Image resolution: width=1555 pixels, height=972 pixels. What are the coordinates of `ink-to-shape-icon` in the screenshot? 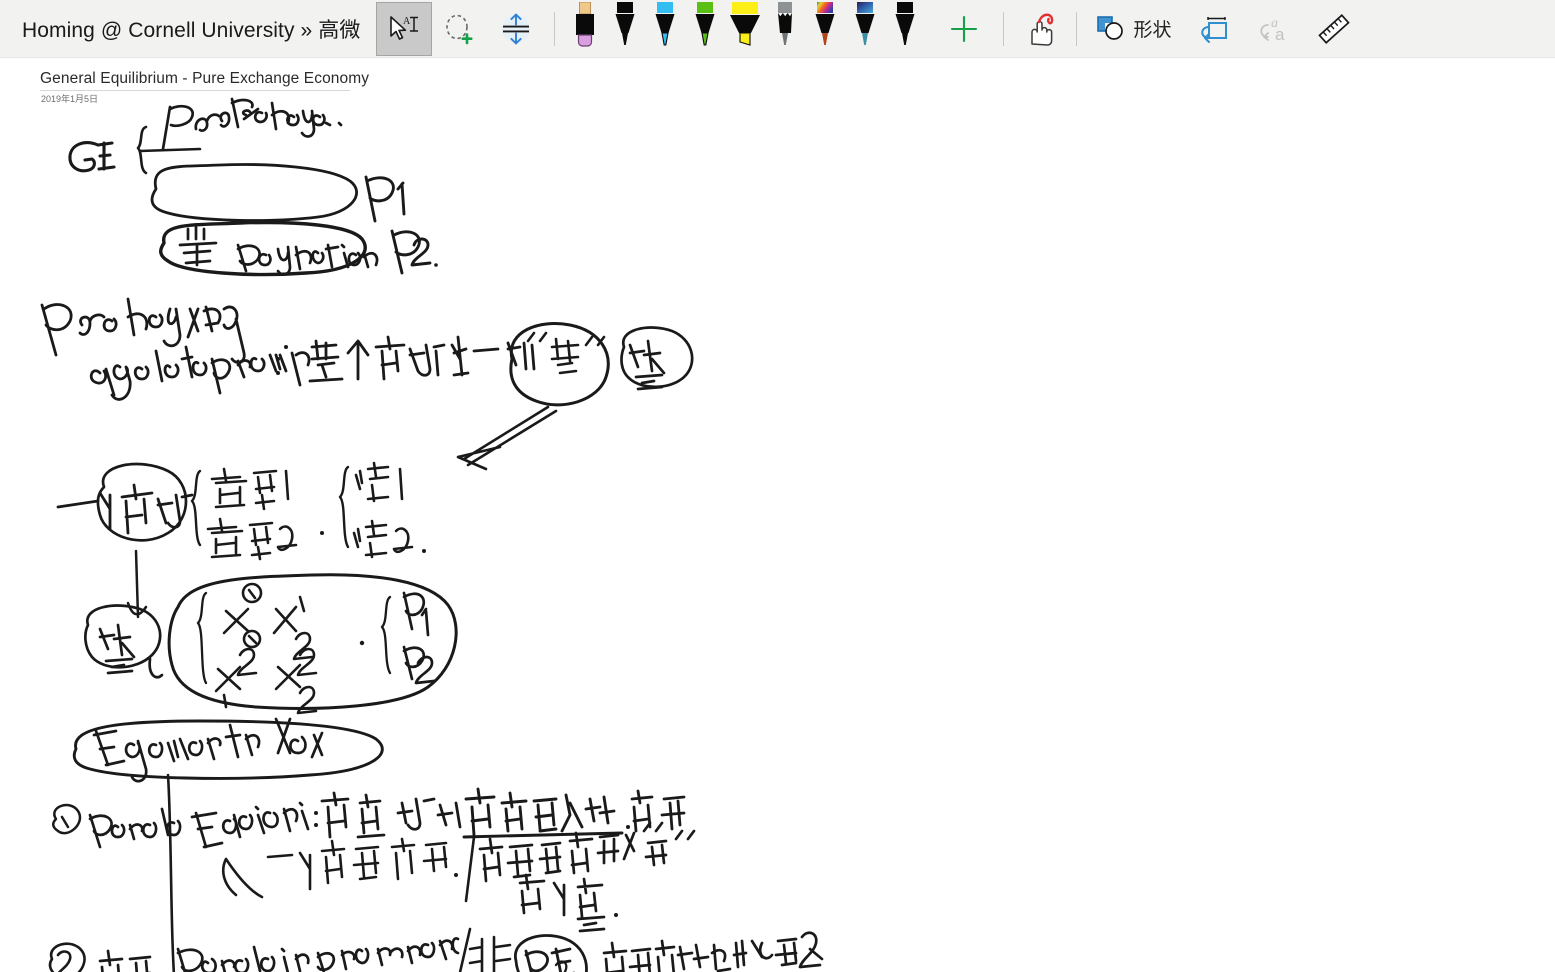 It's located at (1214, 29).